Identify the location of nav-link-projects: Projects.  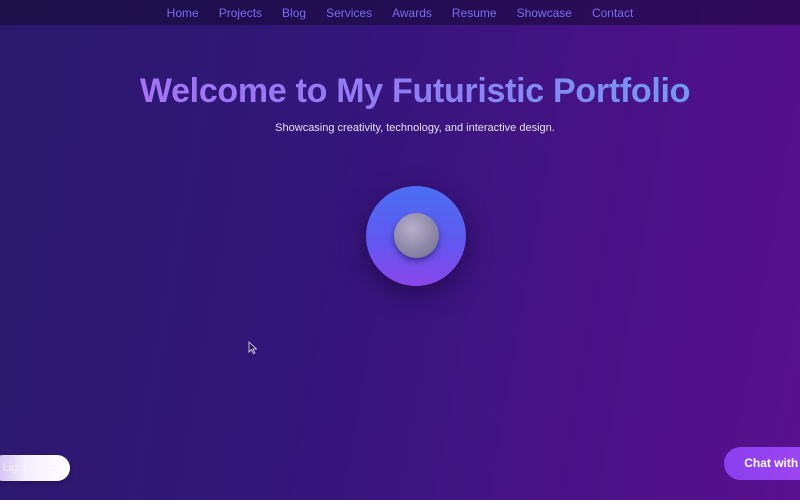
(240, 13).